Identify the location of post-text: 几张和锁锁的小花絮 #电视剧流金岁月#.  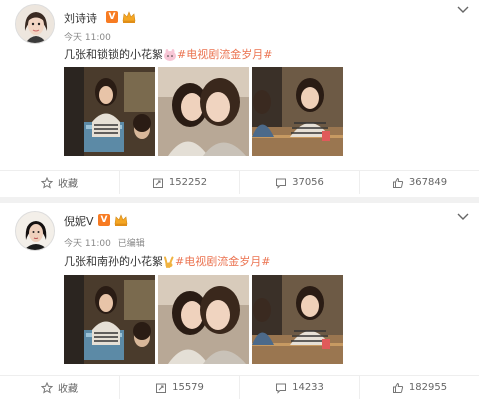
(168, 54).